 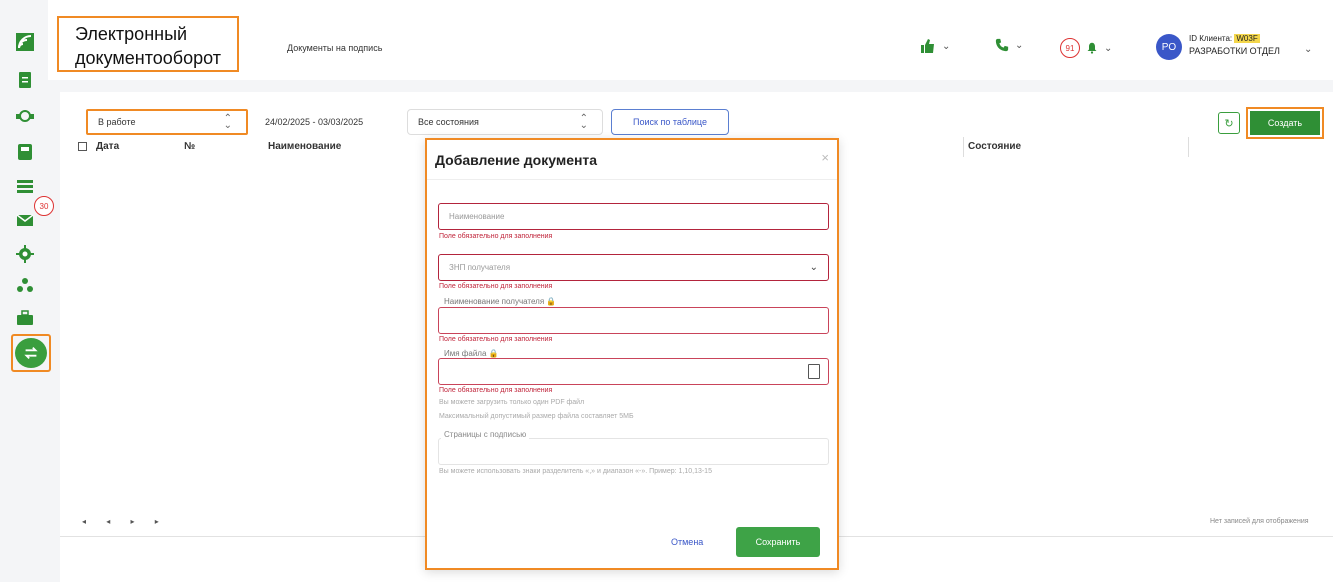 What do you see at coordinates (148, 44) in the screenshot?
I see `app-title: Электронный документооборот` at bounding box center [148, 44].